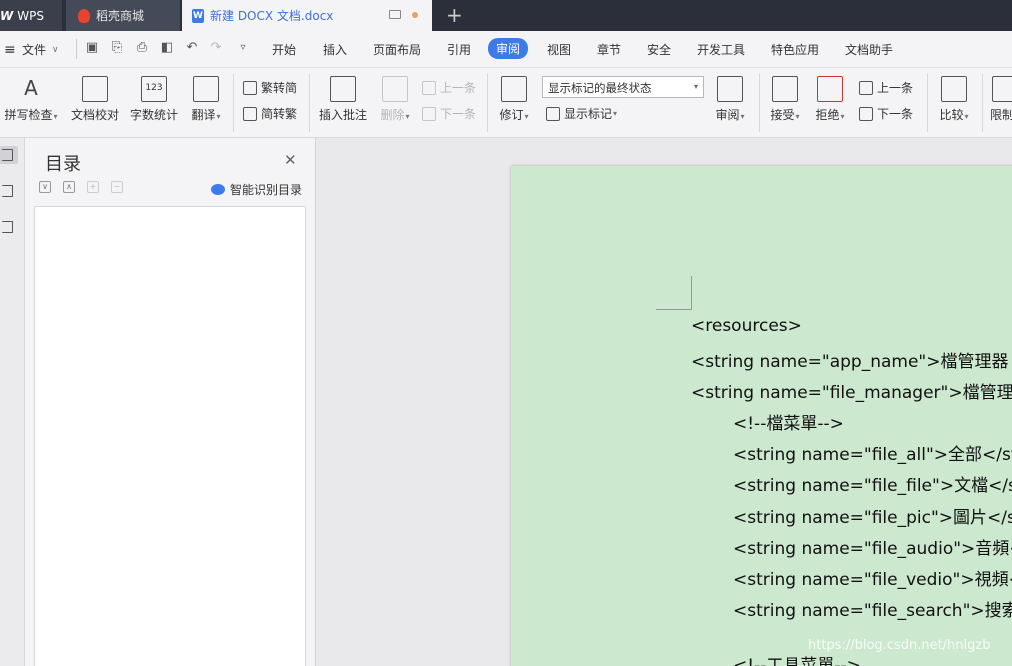 The width and height of the screenshot is (1012, 666). I want to click on insert-comment-button: 插入批注, so click(343, 99).